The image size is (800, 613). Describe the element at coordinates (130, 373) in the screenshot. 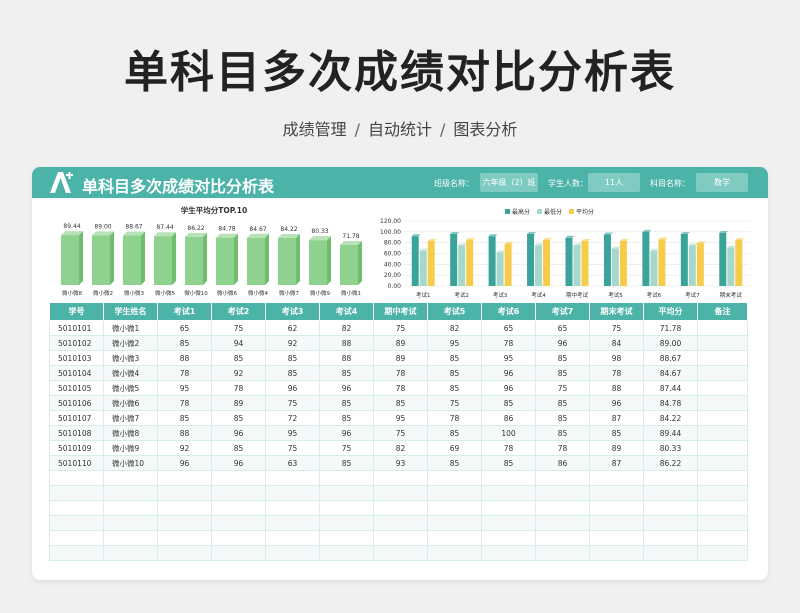

I see `table-cell: 微小微4` at that location.